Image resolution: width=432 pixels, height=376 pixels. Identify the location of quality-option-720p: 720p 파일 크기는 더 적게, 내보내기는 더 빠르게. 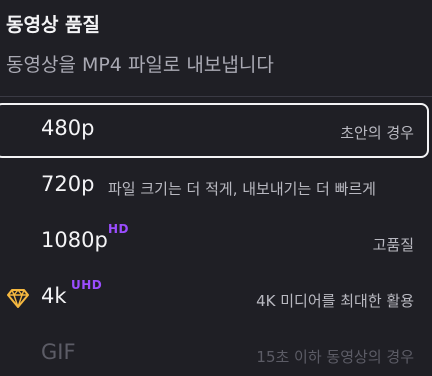
(216, 186).